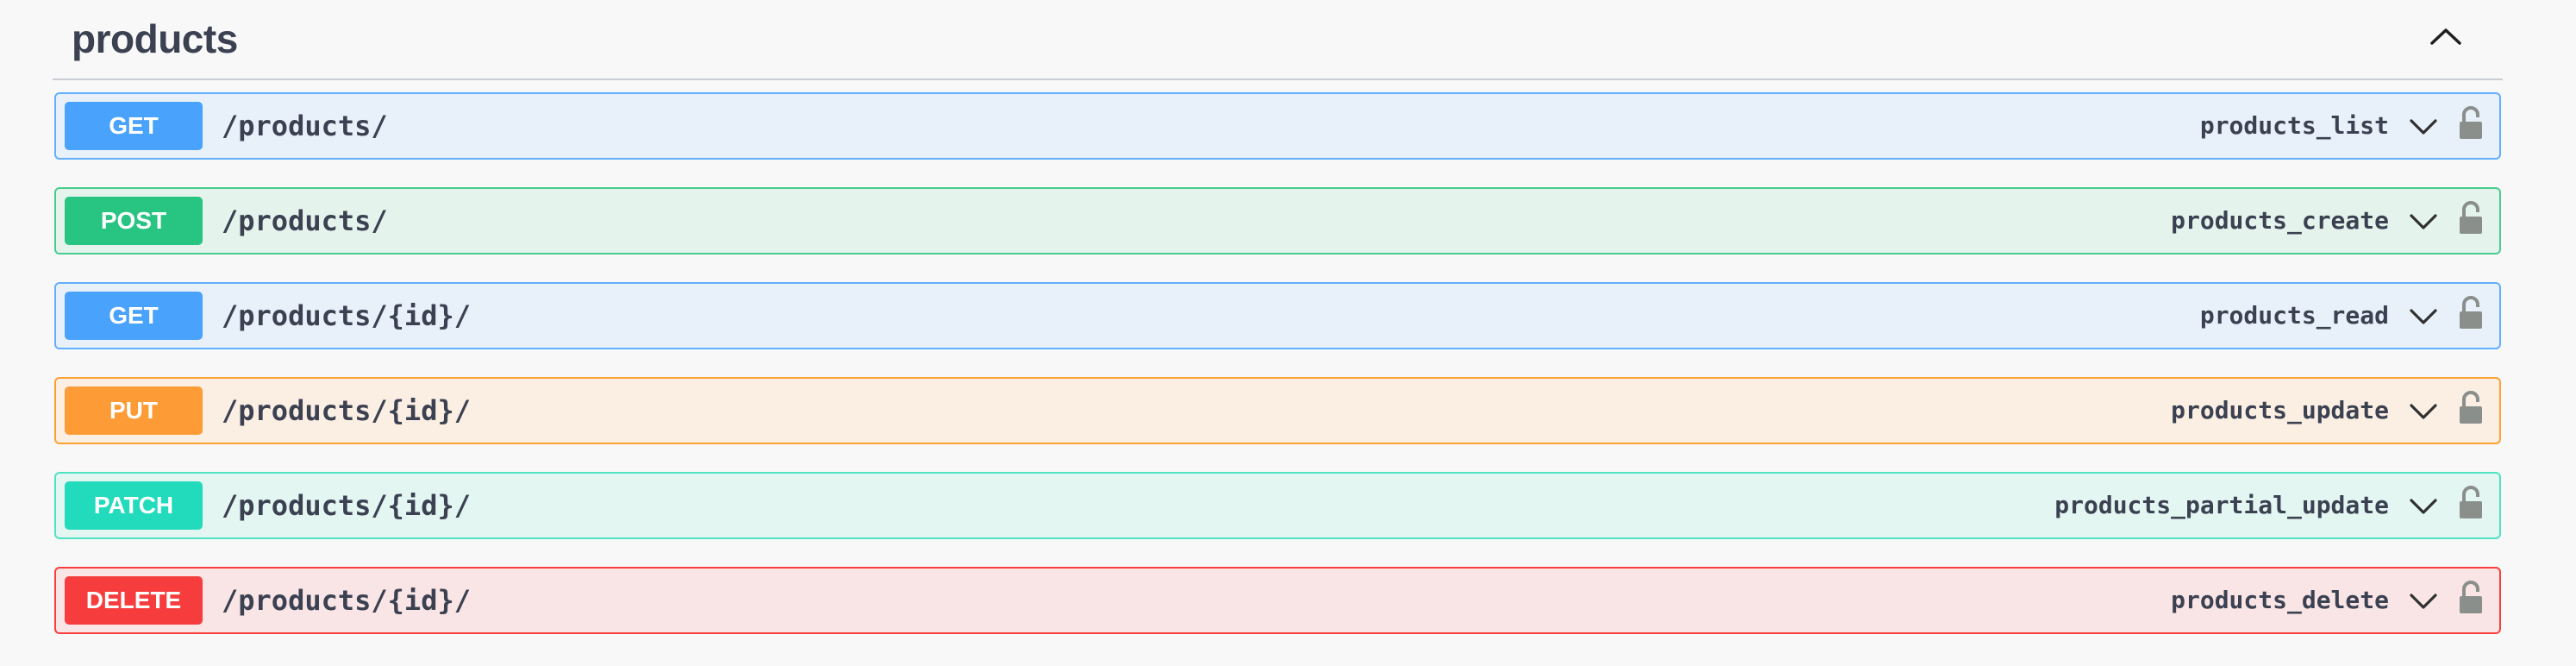 This screenshot has height=666, width=2576. What do you see at coordinates (1277, 126) in the screenshot?
I see `operation-products-list: GET /products/ products_list` at bounding box center [1277, 126].